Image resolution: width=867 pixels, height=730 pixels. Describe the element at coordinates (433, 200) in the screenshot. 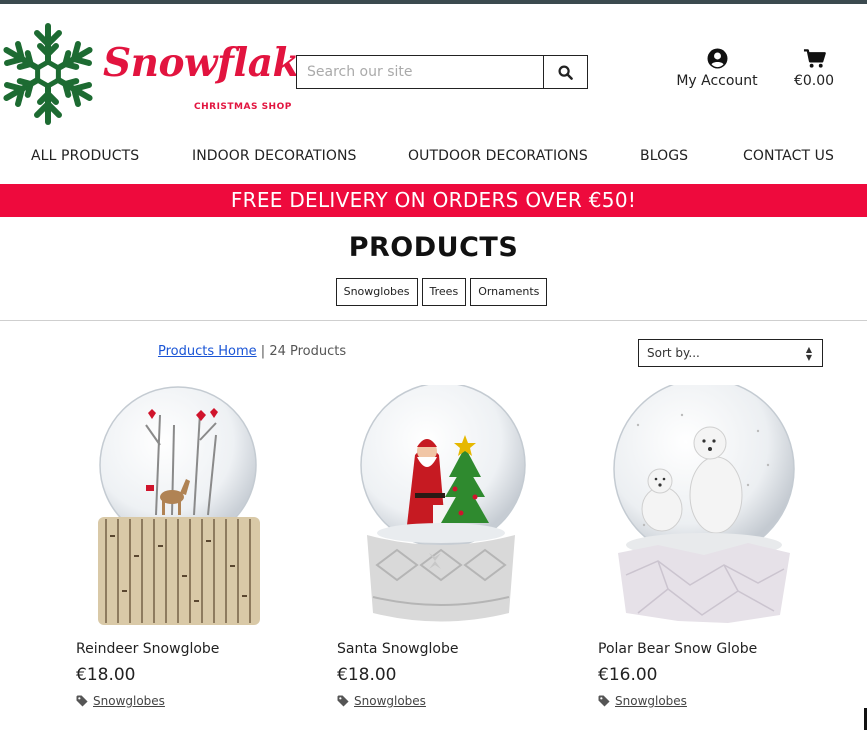

I see `delivery-banner: FREE DELIVERY ON ORDERS OVER €50!` at that location.